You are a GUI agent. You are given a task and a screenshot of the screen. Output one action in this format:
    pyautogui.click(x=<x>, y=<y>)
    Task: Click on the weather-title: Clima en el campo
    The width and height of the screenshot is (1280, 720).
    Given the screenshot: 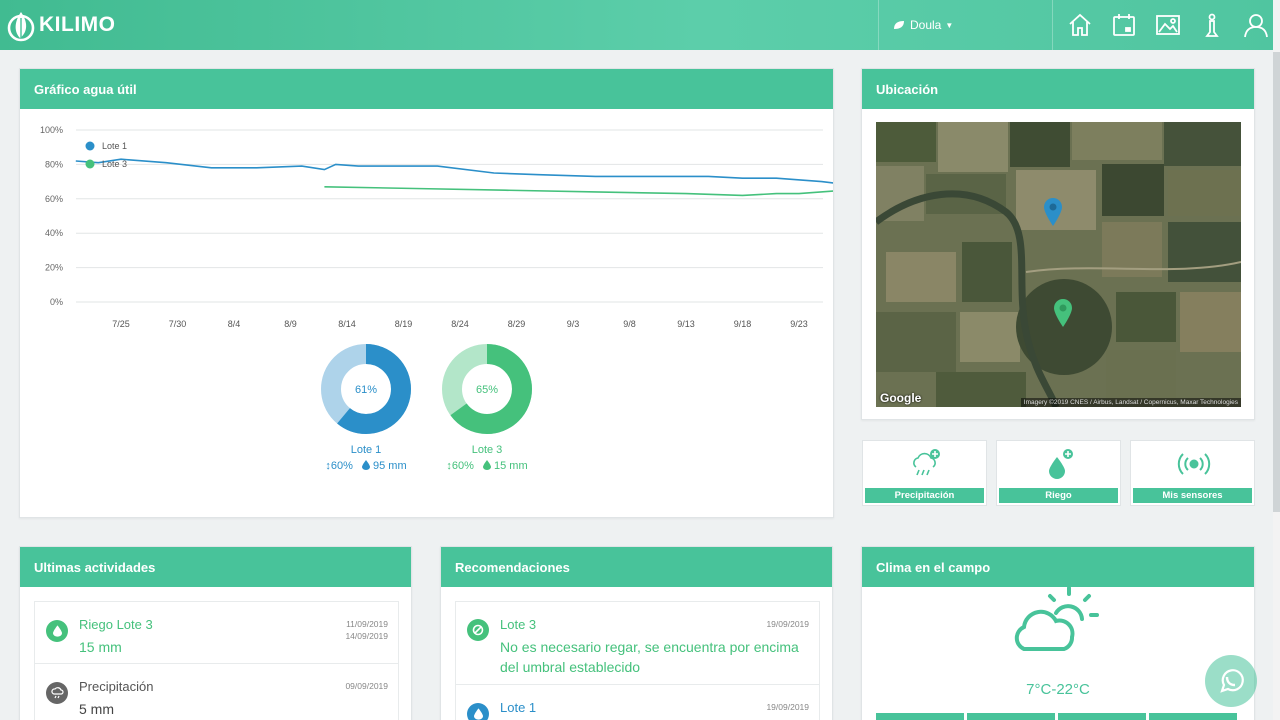 What is the action you would take?
    pyautogui.click(x=1058, y=567)
    